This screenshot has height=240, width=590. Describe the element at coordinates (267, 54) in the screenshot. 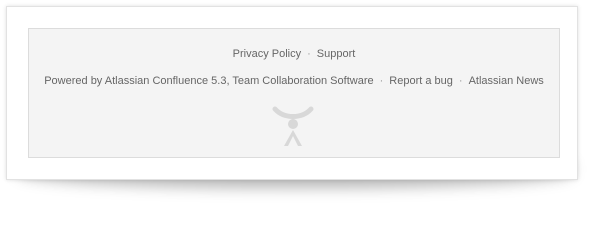

I see `privacy-policy-link: Privacy Policy` at that location.